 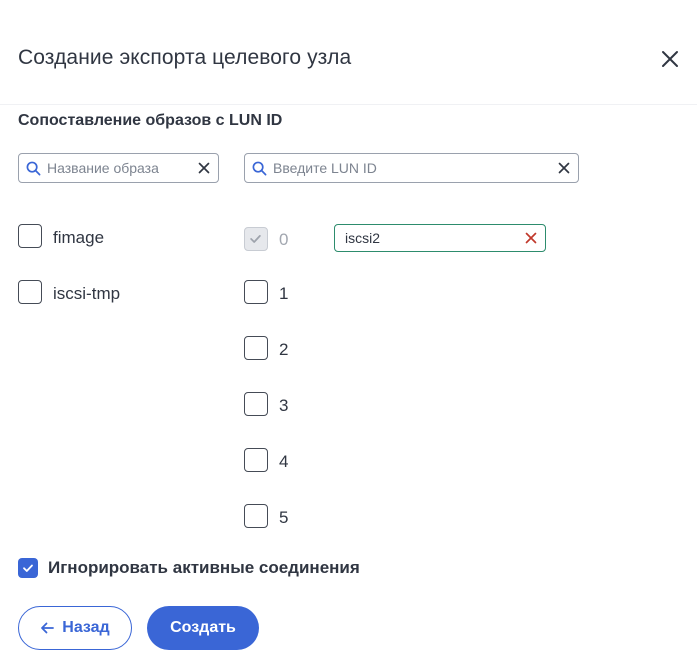 I want to click on image-label: iscsi-tmp, so click(x=87, y=293).